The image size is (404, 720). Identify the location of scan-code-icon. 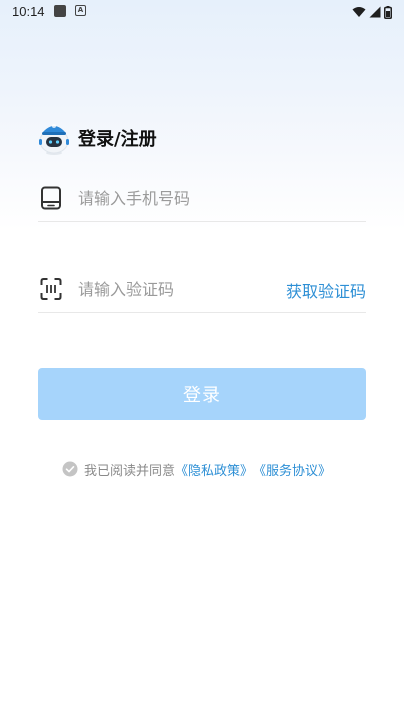
(51, 289).